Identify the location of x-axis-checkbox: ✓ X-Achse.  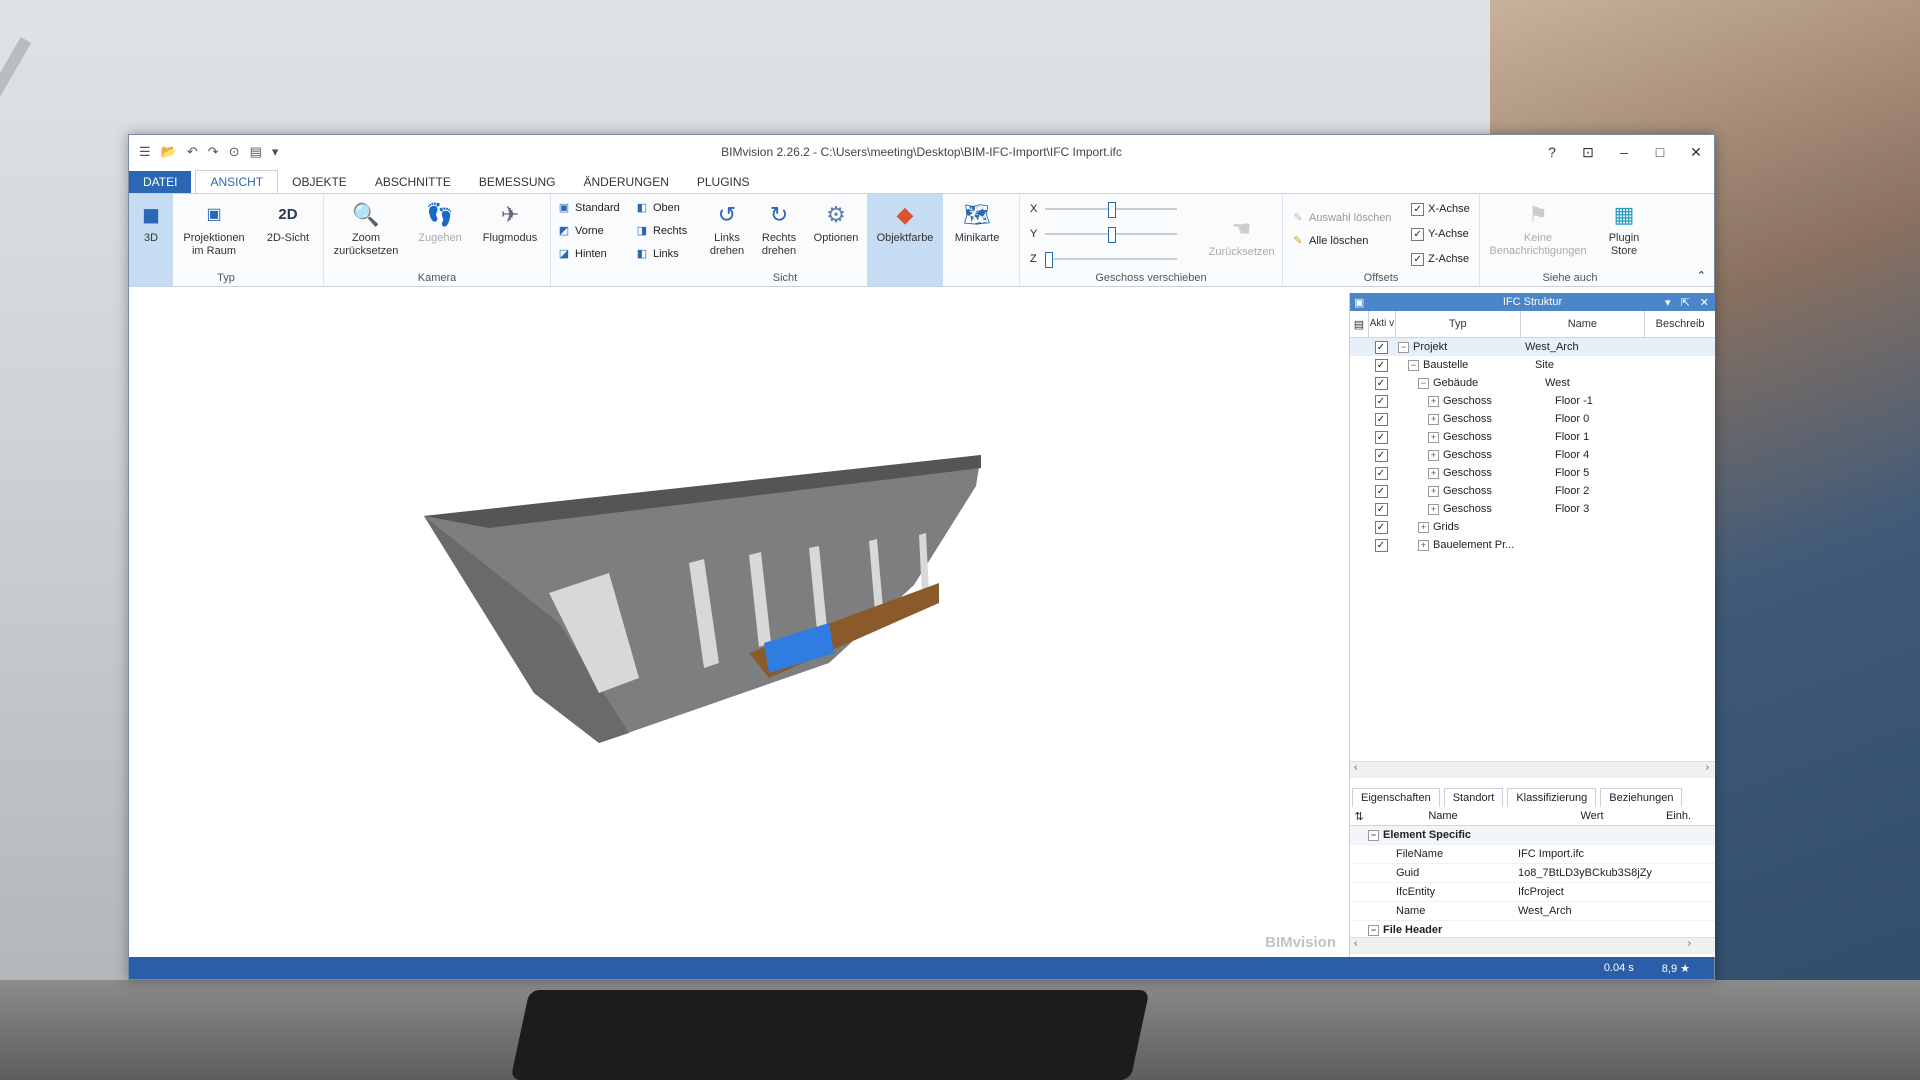
(1443, 209).